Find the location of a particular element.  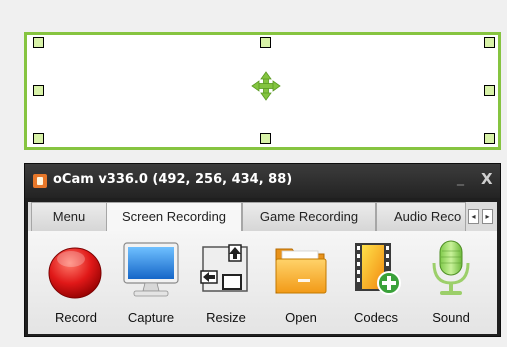

window-title: oCam v336.0 (492, 256, 434, 88) is located at coordinates (173, 179).